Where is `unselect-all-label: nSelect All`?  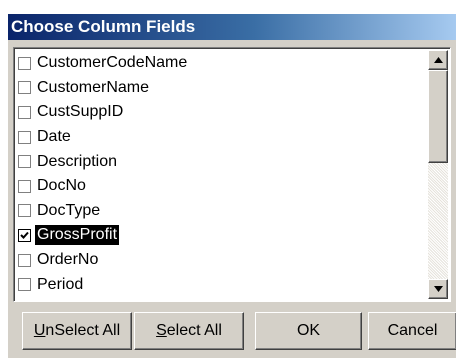 unselect-all-label: nSelect All is located at coordinates (83, 330).